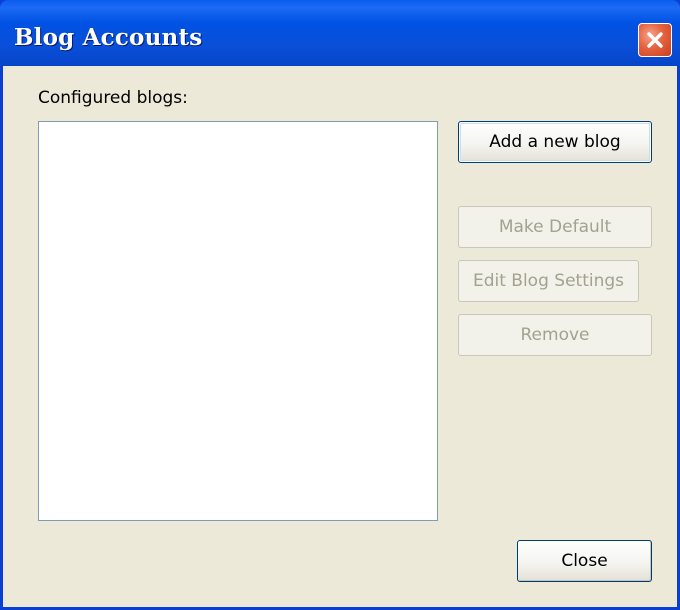 Image resolution: width=680 pixels, height=610 pixels. I want to click on add-new-blog-button: Add a new blog, so click(555, 142).